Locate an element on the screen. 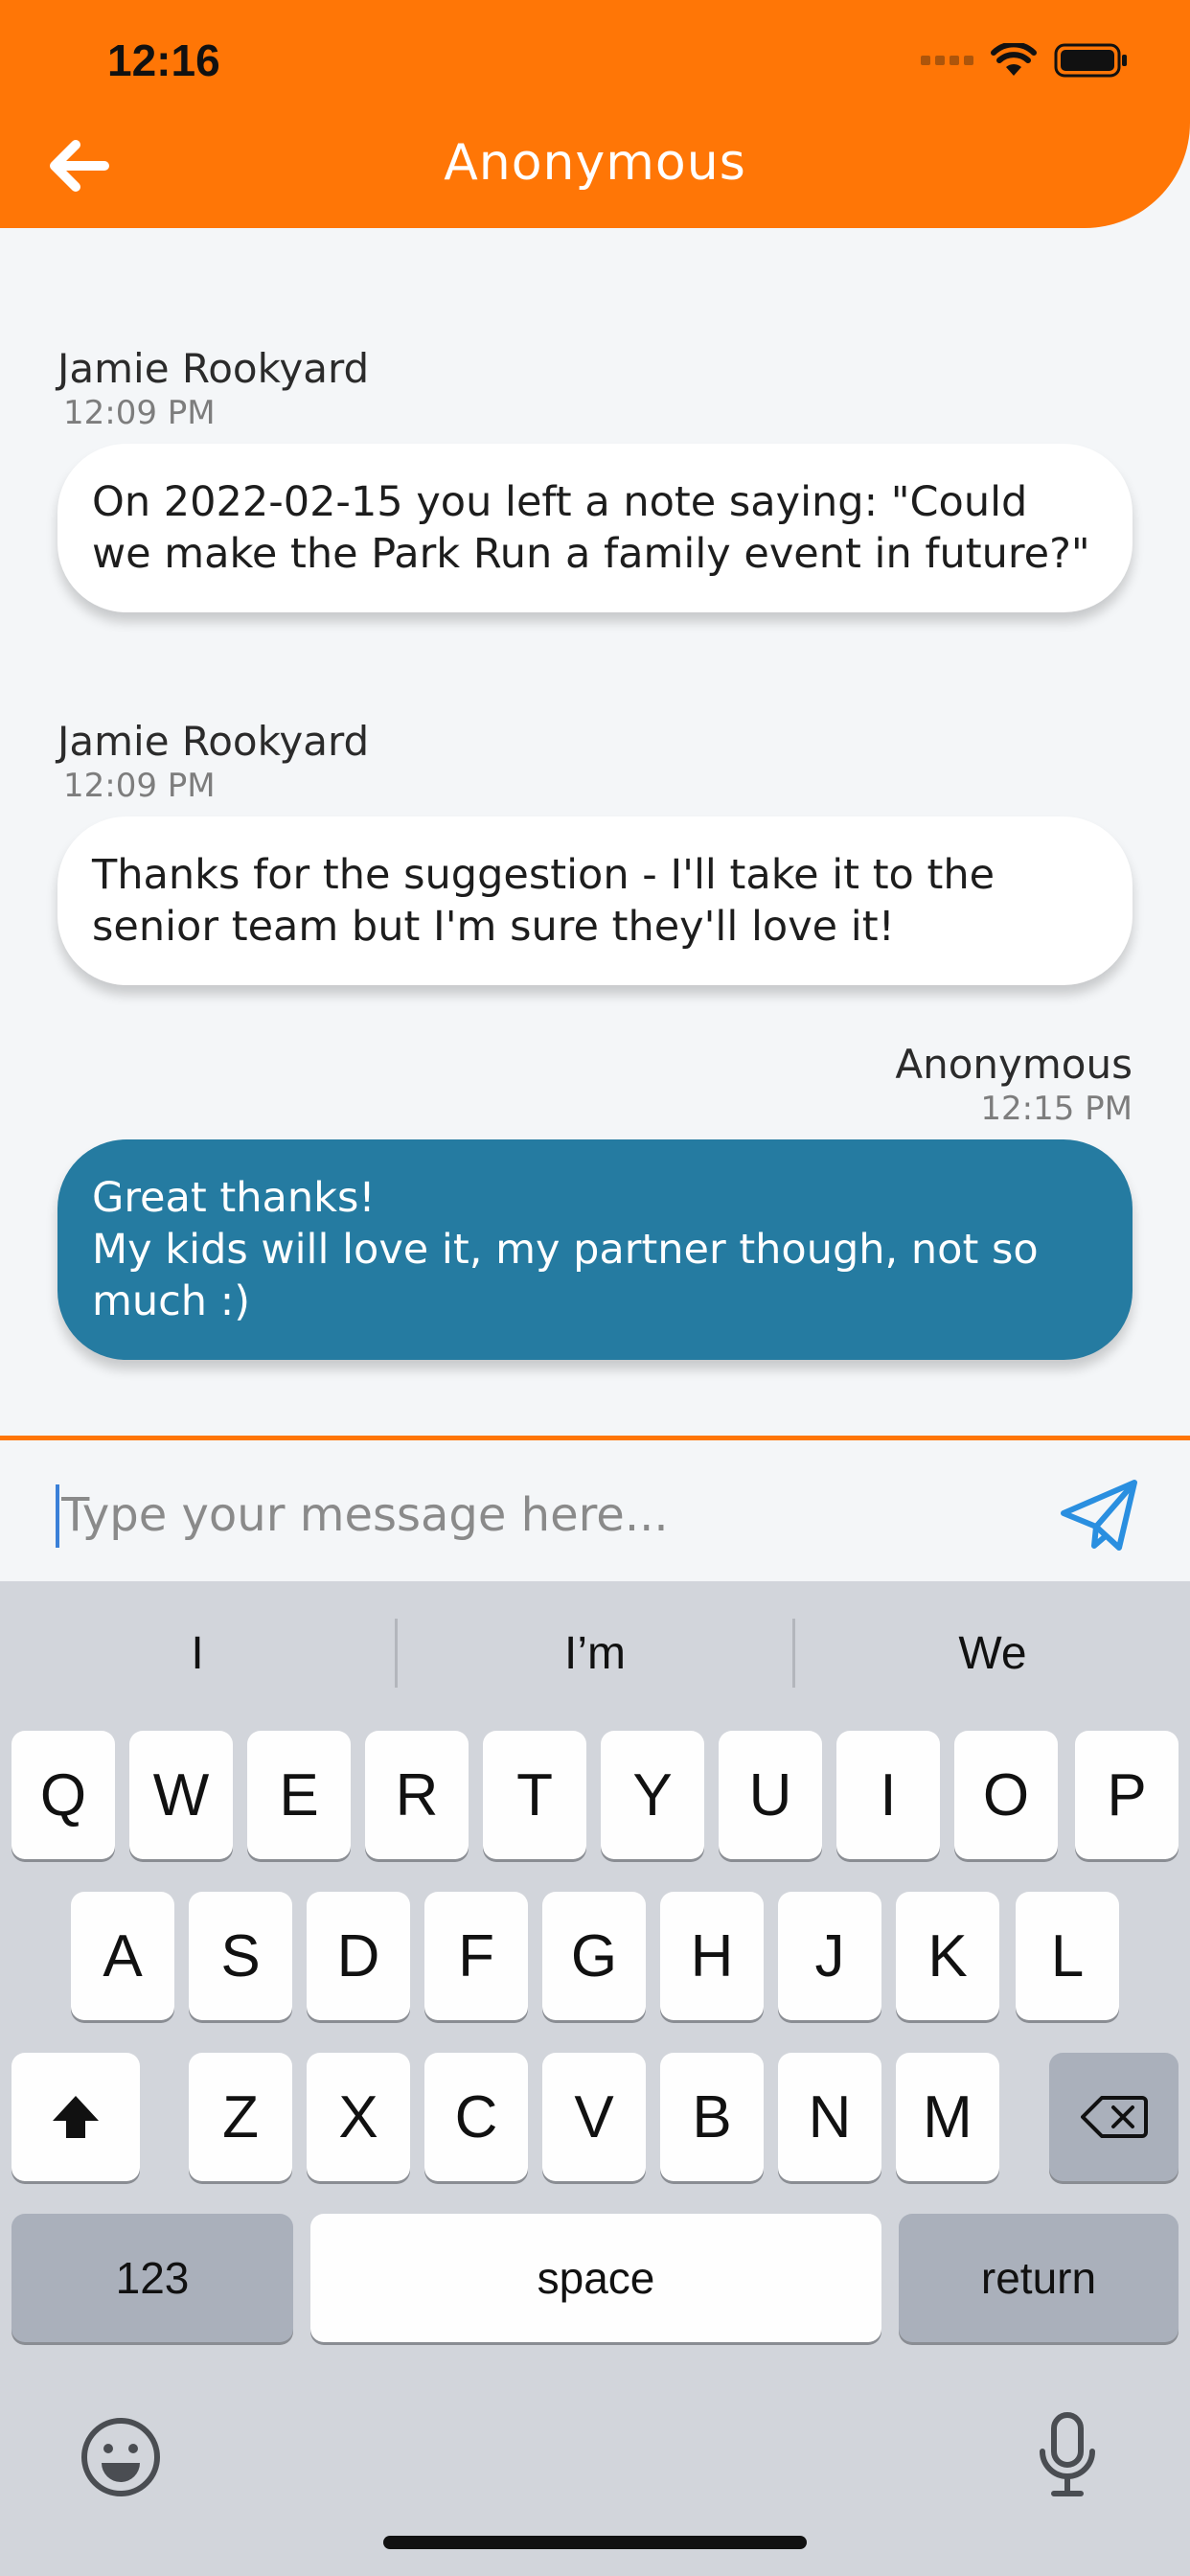 The height and width of the screenshot is (2576, 1190). emoji-button is located at coordinates (121, 2459).